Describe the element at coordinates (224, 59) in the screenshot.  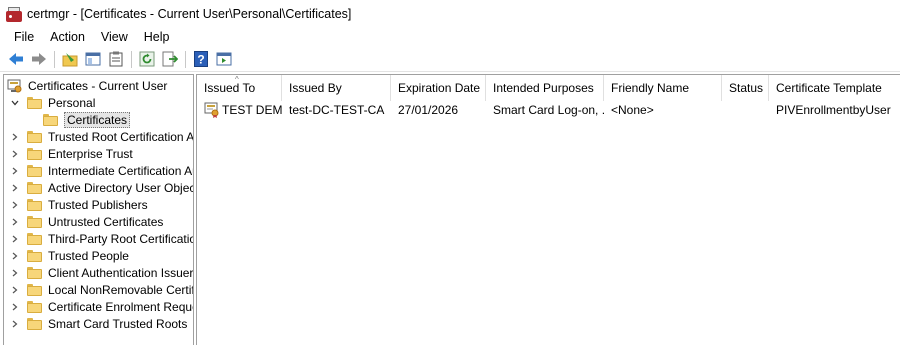
I see `action-pane-icon` at that location.